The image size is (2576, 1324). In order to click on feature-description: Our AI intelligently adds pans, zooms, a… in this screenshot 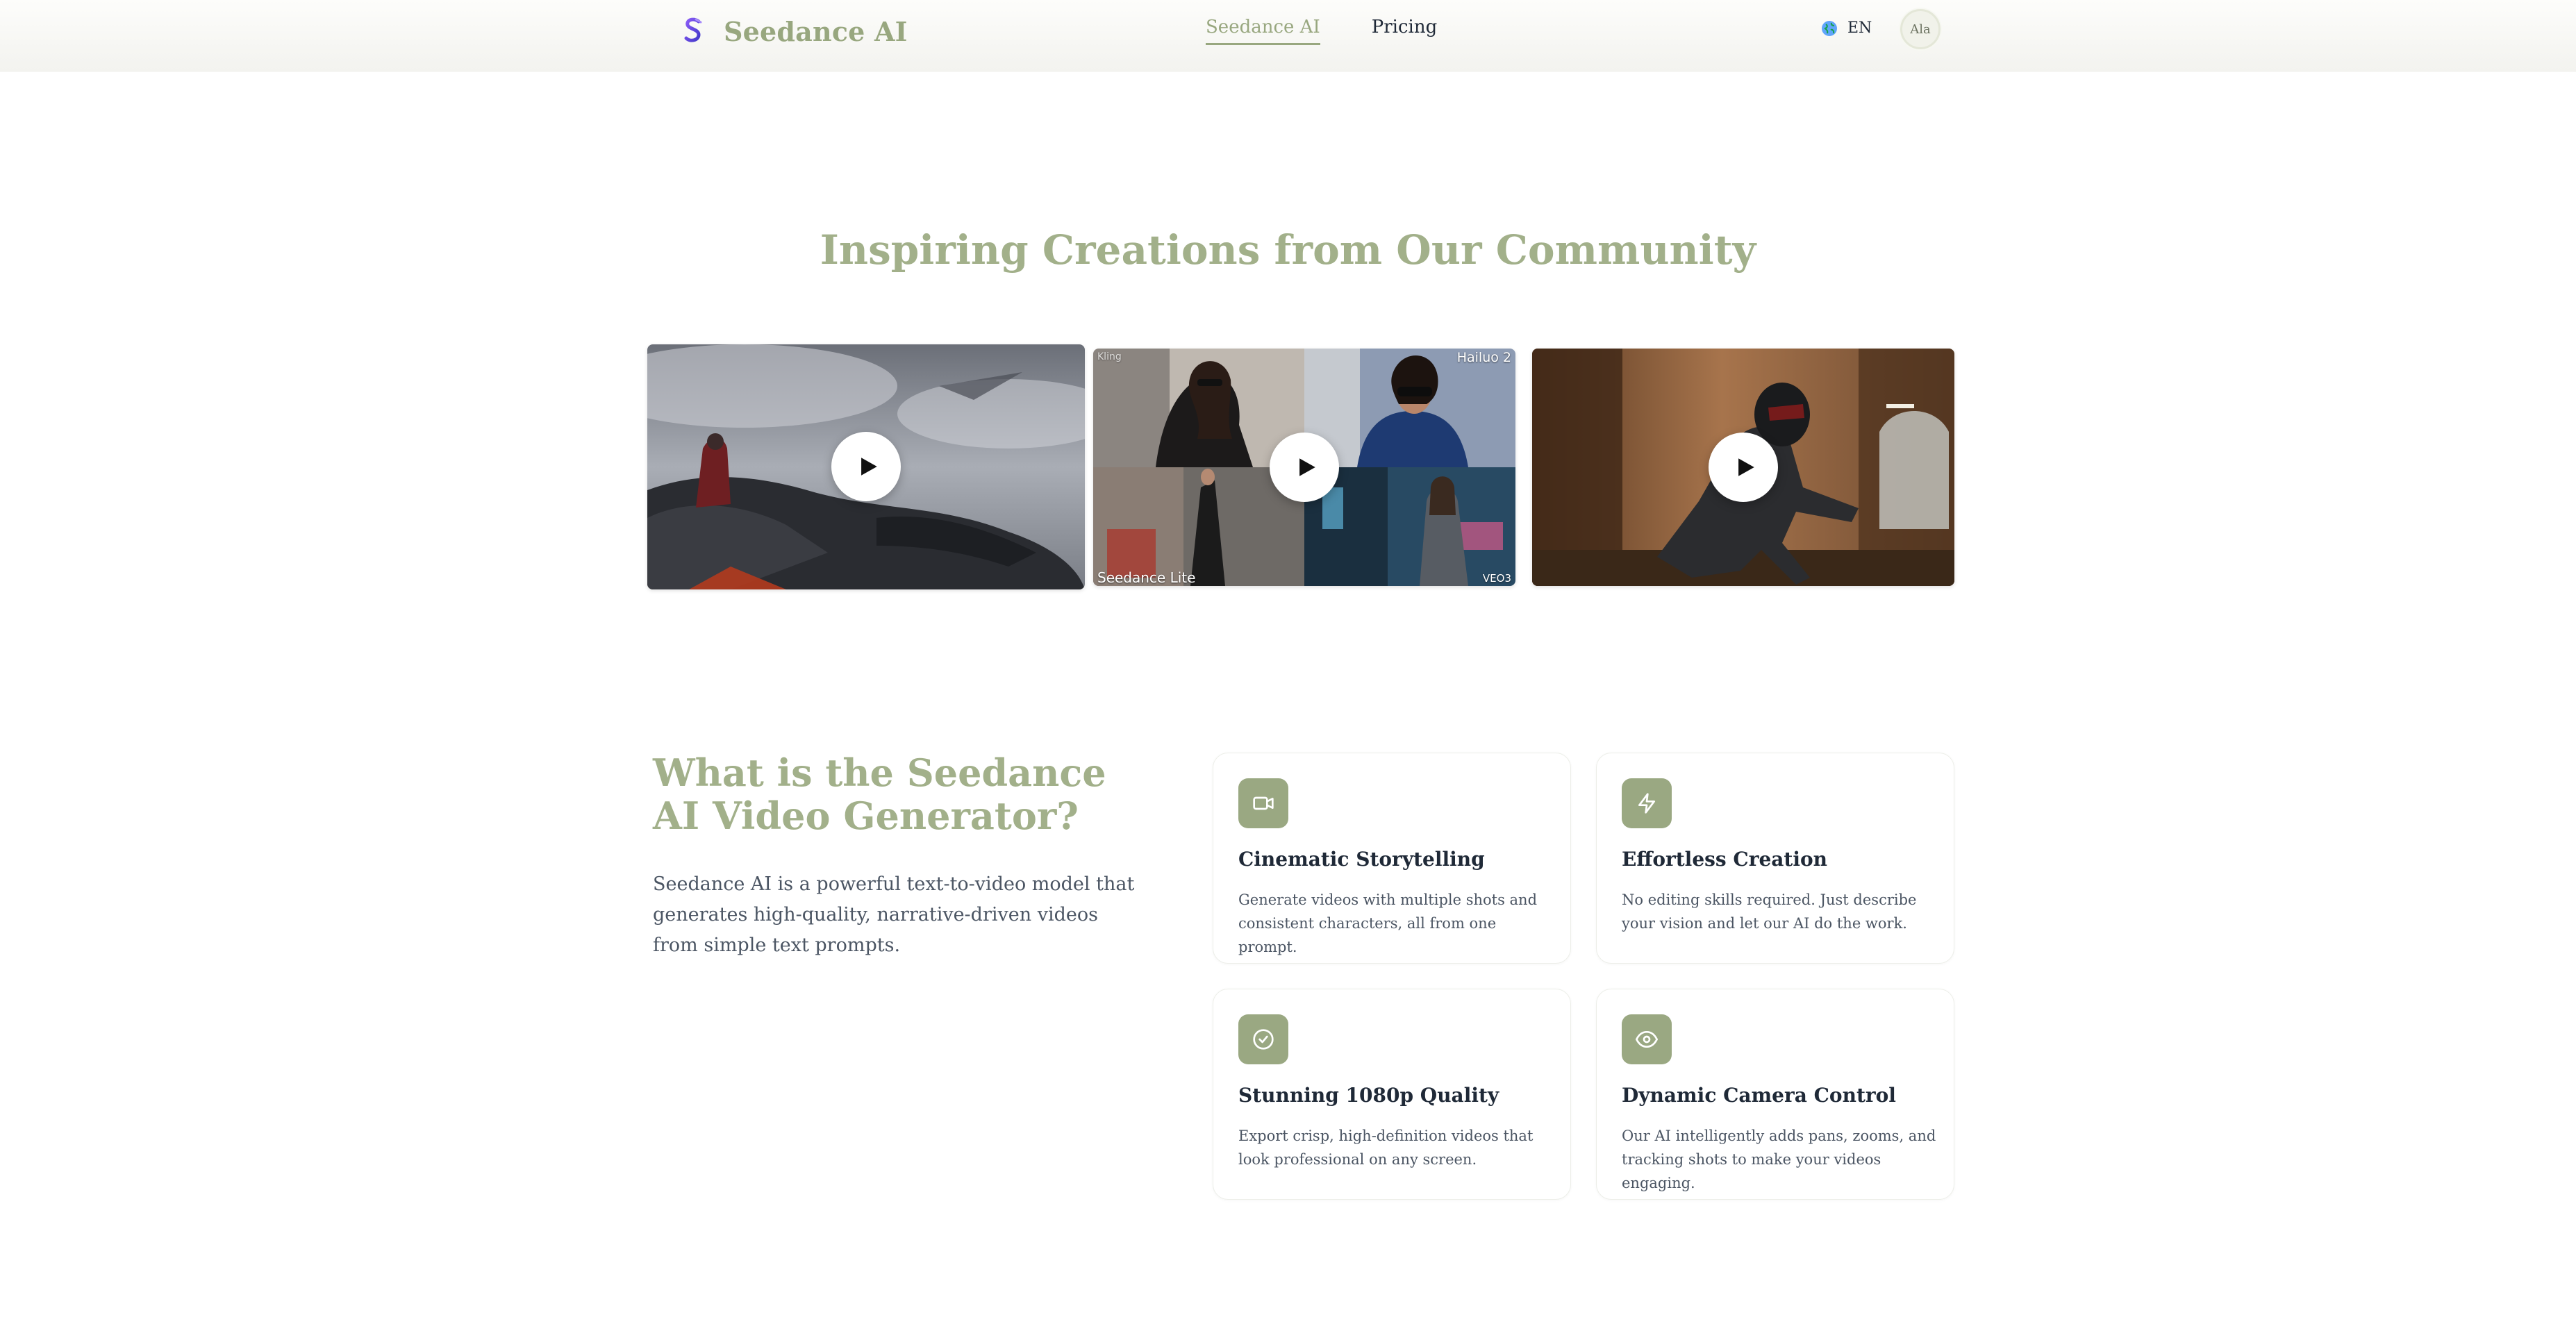, I will do `click(1779, 1159)`.